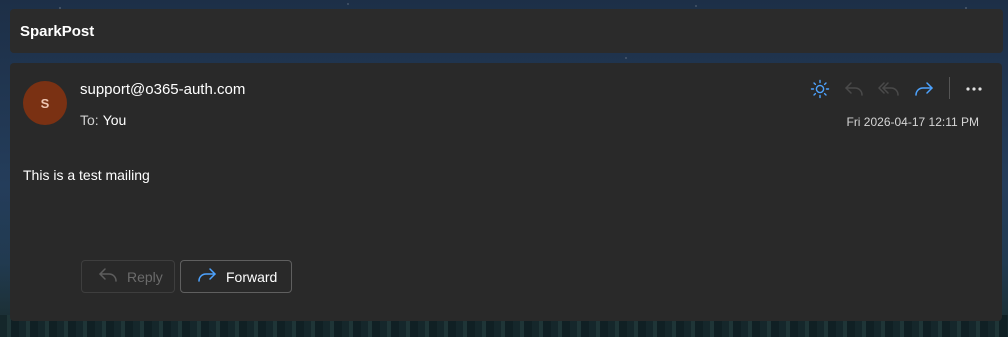  Describe the element at coordinates (889, 89) in the screenshot. I see `reply-all-icon` at that location.